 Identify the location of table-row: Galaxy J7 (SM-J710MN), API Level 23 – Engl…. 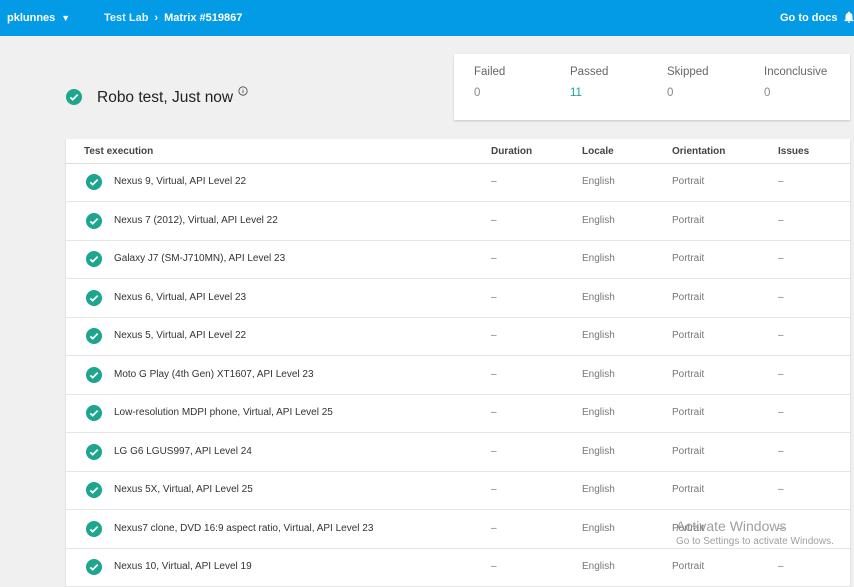
(458, 259).